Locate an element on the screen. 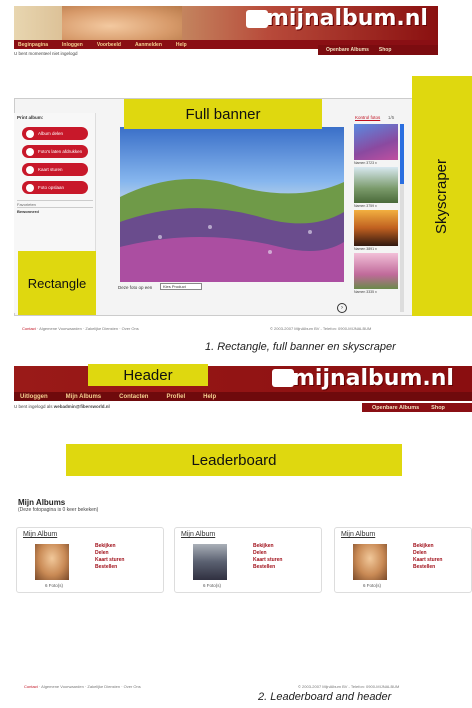 This screenshot has height=708, width=472. page-title: Mijn Albums is located at coordinates (42, 502).